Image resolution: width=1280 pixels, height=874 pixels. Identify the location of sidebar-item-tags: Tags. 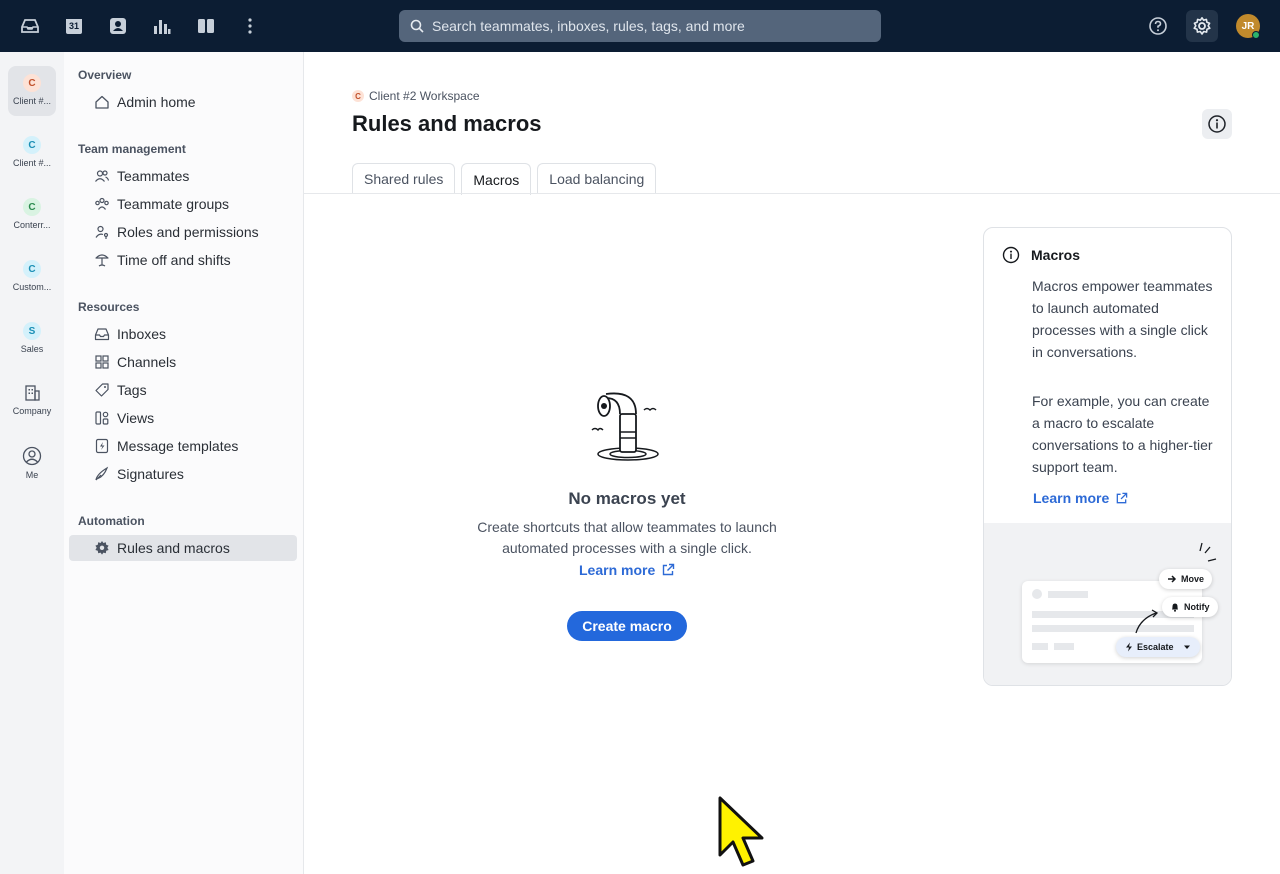
(183, 390).